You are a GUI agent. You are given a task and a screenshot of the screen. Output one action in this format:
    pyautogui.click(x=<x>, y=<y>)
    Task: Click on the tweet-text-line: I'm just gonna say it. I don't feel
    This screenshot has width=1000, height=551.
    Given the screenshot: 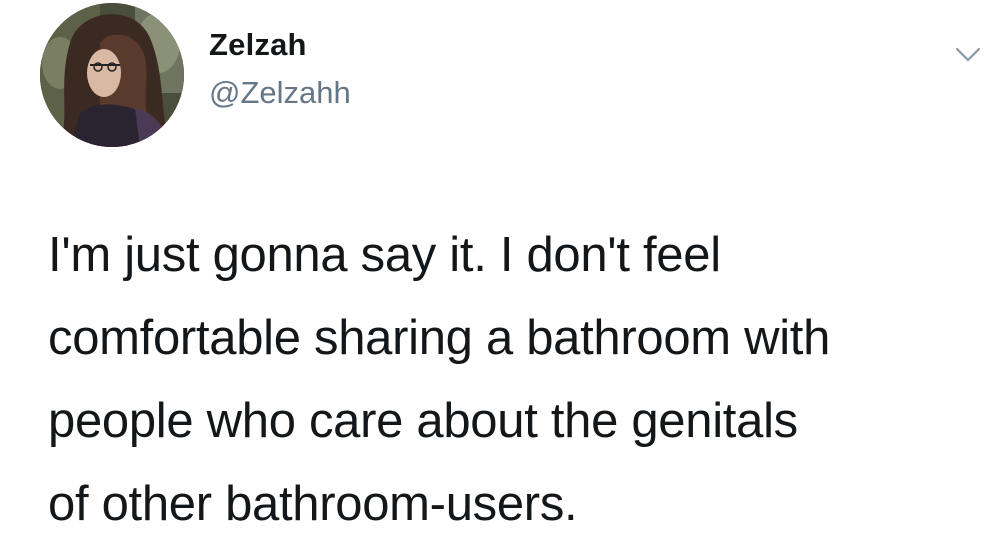 What is the action you would take?
    pyautogui.click(x=384, y=255)
    